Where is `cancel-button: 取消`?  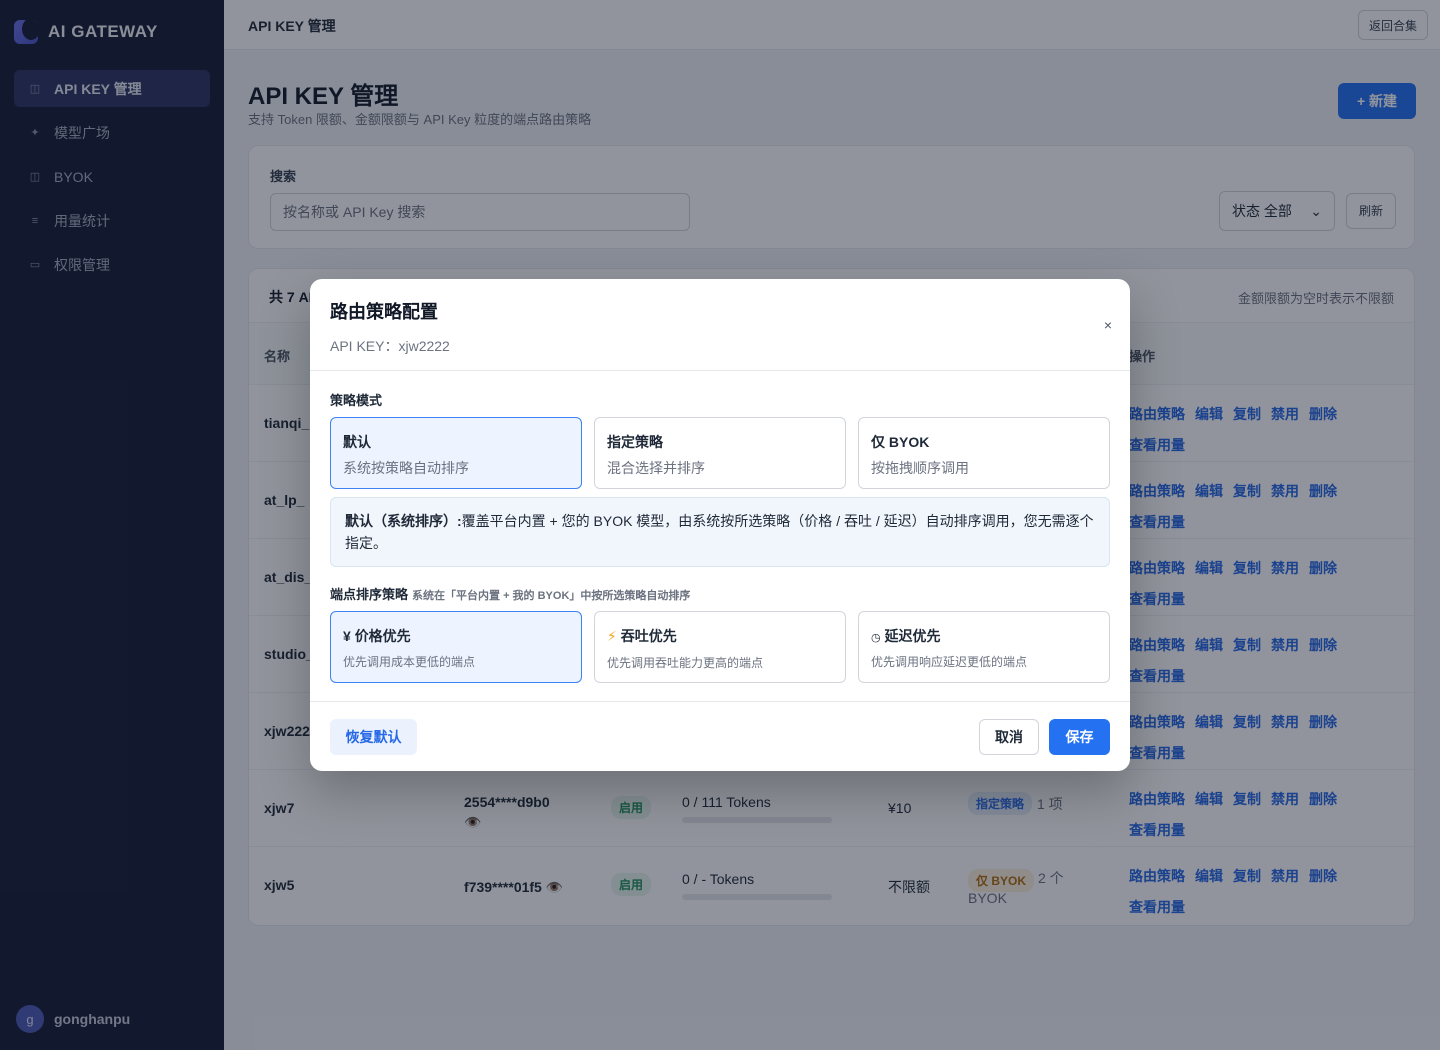
cancel-button: 取消 is located at coordinates (1009, 737).